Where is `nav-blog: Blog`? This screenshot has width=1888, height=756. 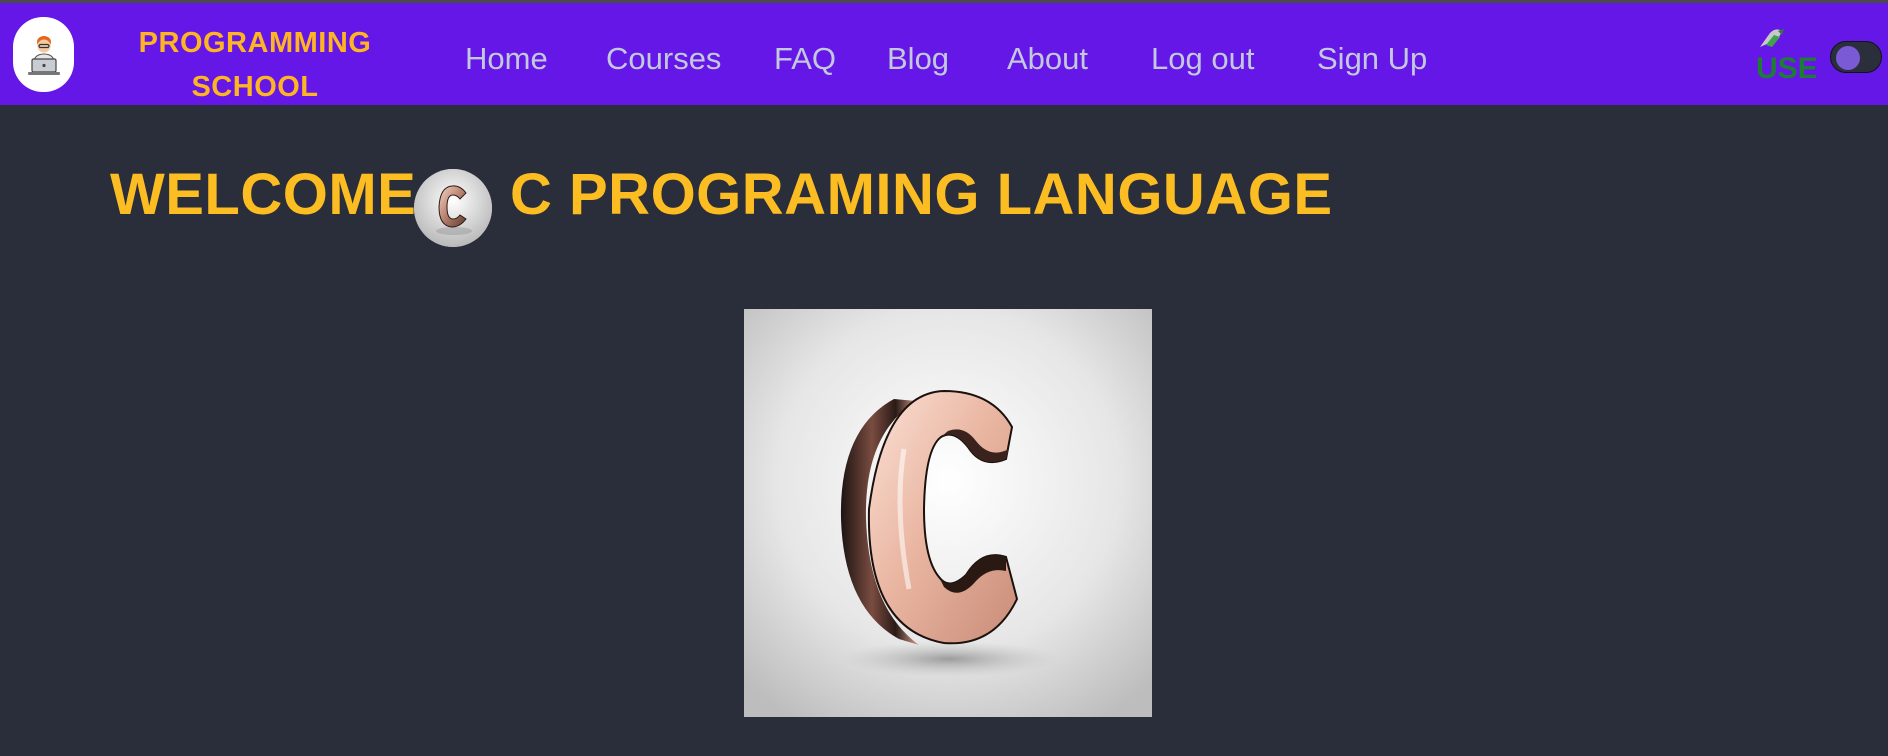
nav-blog: Blog is located at coordinates (918, 59).